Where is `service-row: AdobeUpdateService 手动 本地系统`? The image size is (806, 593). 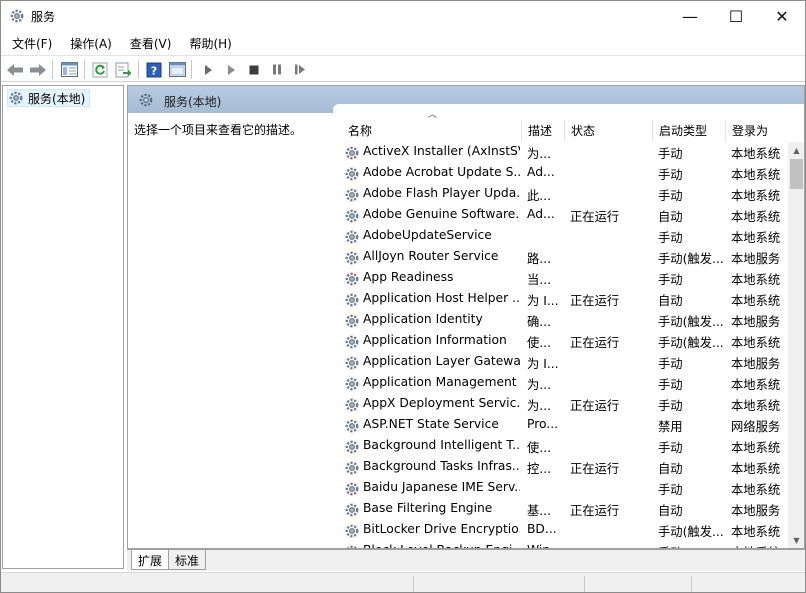 service-row: AdobeUpdateService 手动 本地系统 is located at coordinates (560, 236).